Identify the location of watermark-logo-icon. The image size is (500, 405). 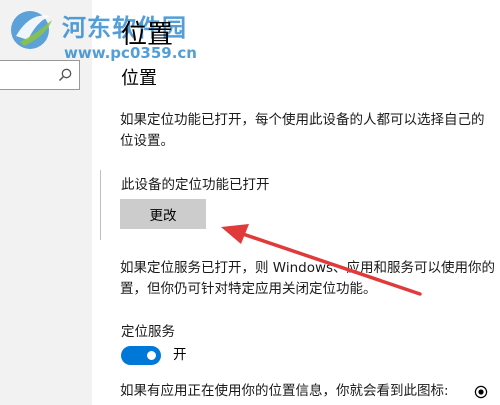
(31, 30).